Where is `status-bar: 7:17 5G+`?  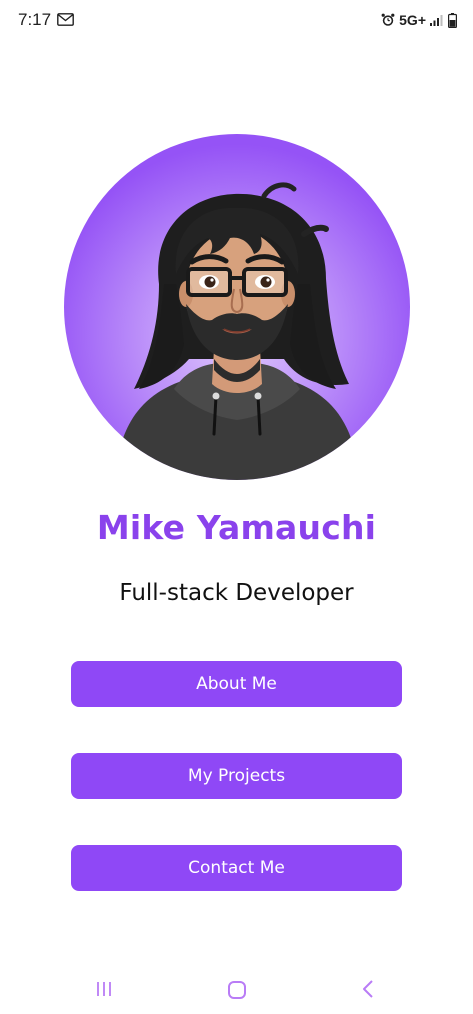
status-bar: 7:17 5G+ is located at coordinates (236, 20).